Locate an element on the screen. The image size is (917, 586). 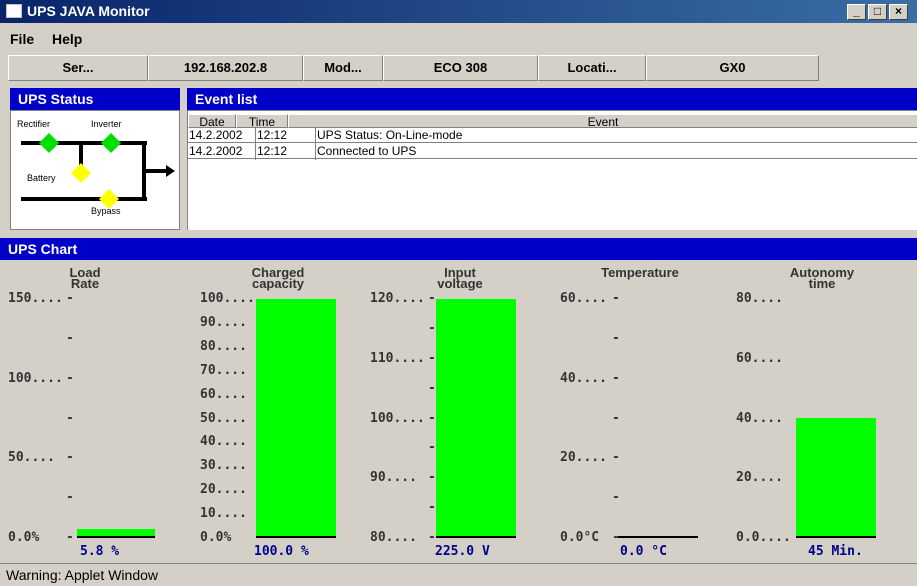
menu-help: Help is located at coordinates (67, 39).